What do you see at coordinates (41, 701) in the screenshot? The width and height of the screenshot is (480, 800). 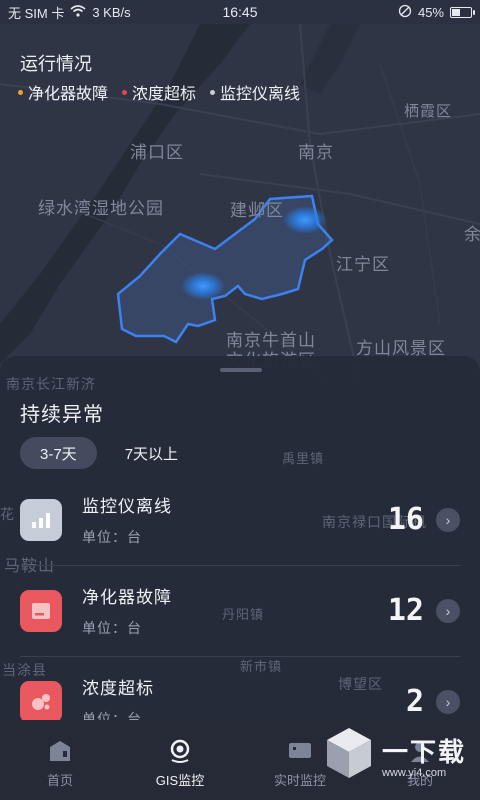 I see `bubbles-icon` at bounding box center [41, 701].